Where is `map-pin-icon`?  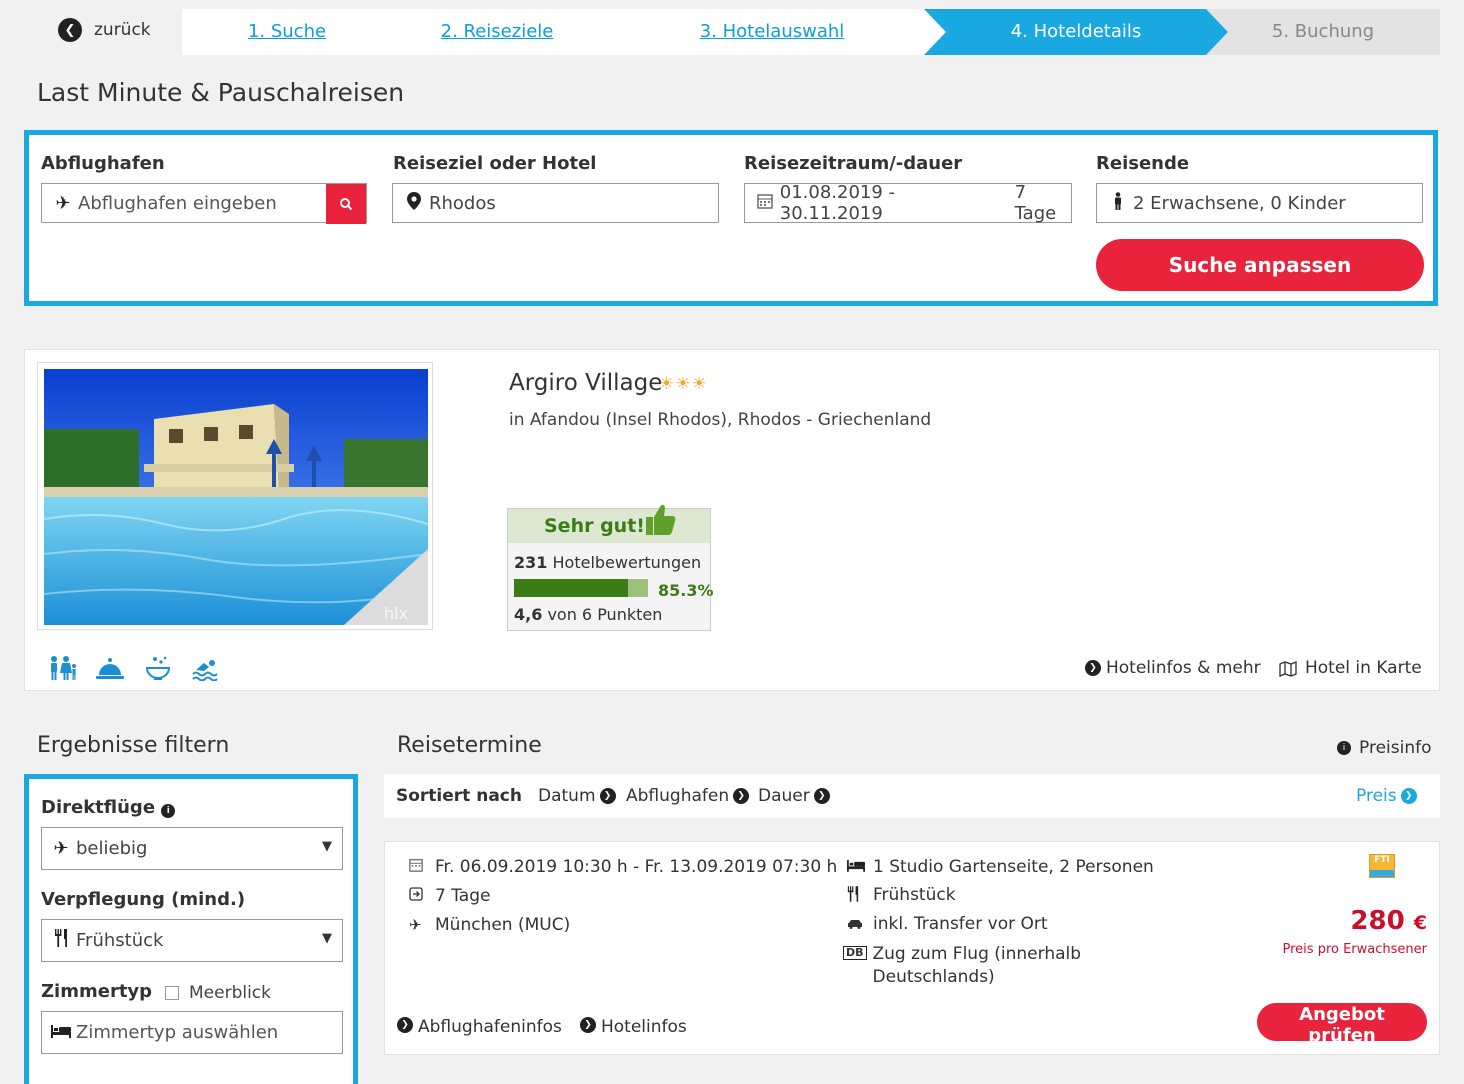
map-pin-icon is located at coordinates (414, 203).